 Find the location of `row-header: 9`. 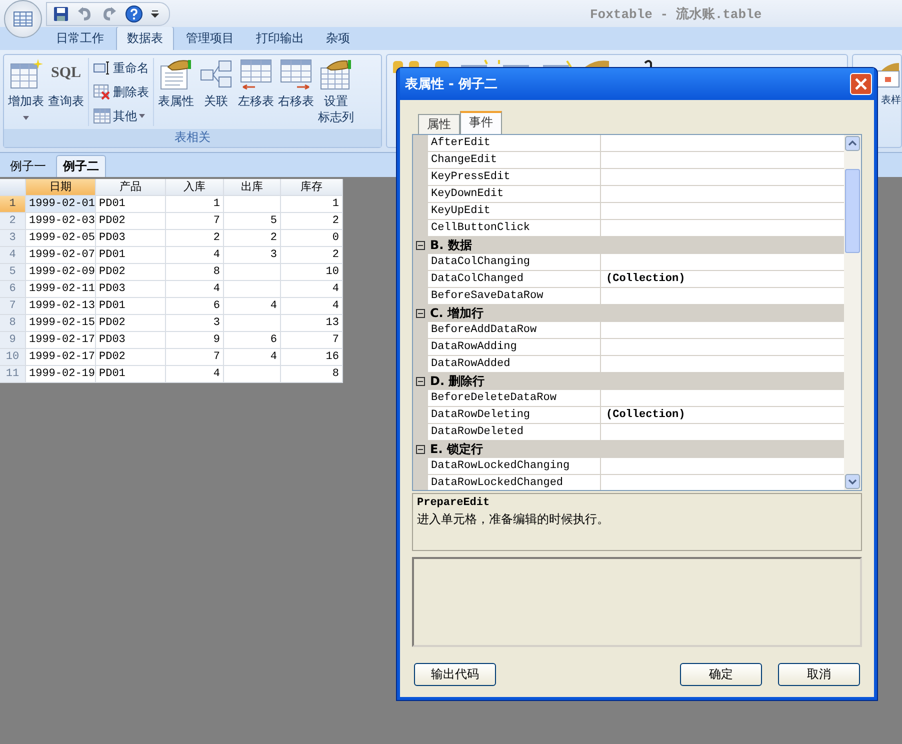

row-header: 9 is located at coordinates (13, 340).